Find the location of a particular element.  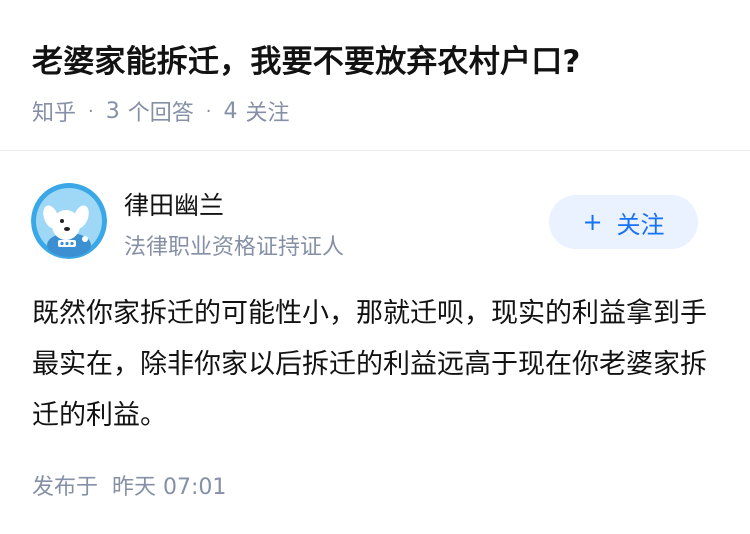

publish-time: 昨天 07:01 is located at coordinates (169, 487).